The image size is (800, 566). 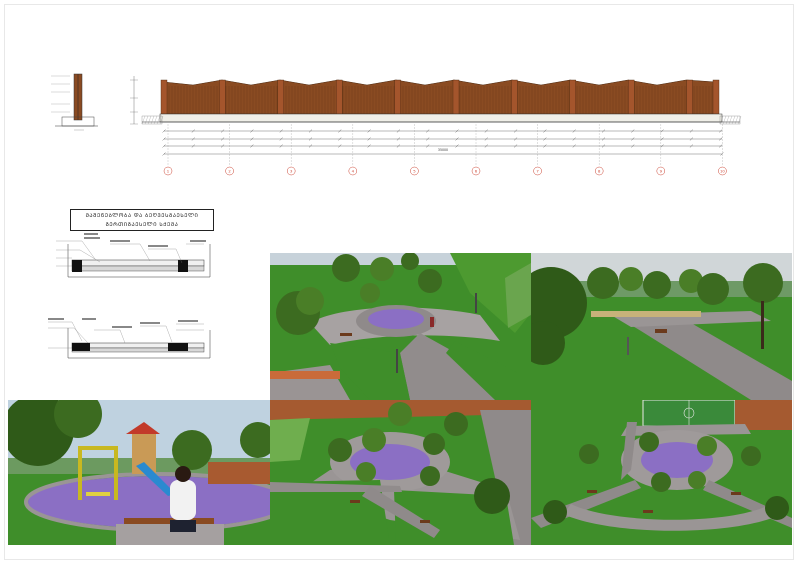 I want to click on axis-marker: 5, so click(x=414, y=150).